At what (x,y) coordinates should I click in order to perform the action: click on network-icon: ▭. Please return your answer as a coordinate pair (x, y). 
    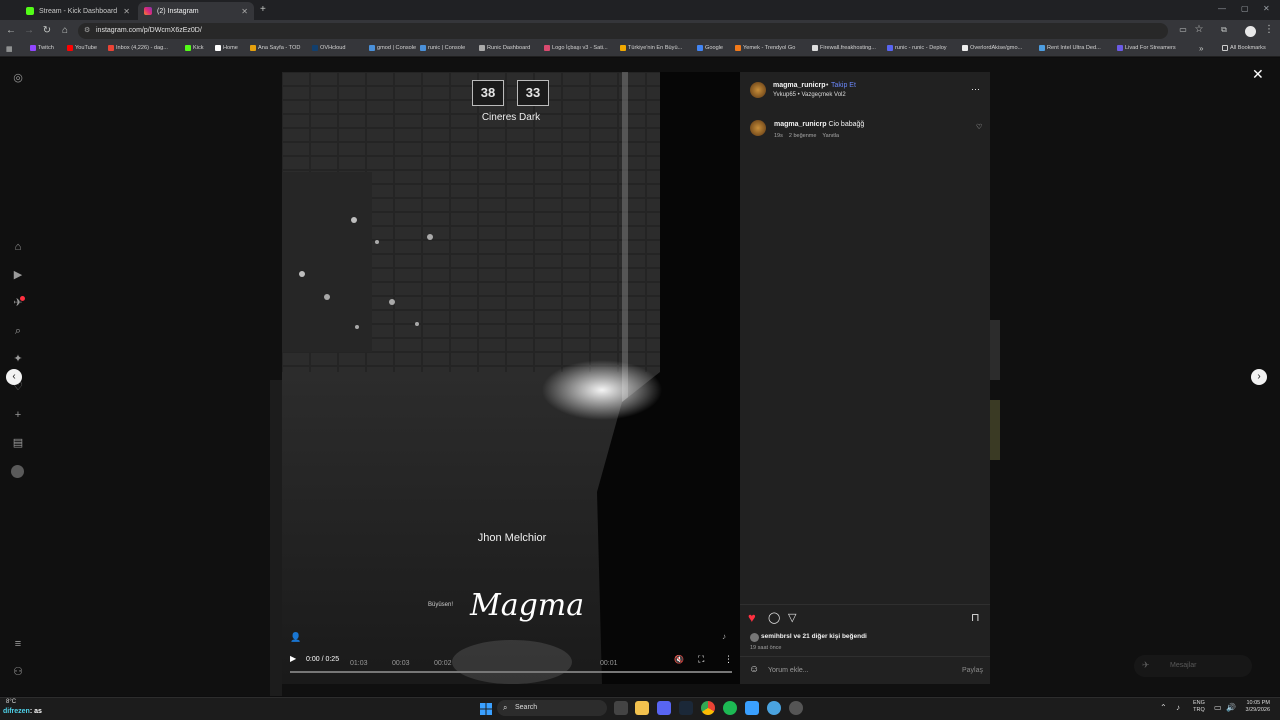
    Looking at the image, I should click on (1218, 707).